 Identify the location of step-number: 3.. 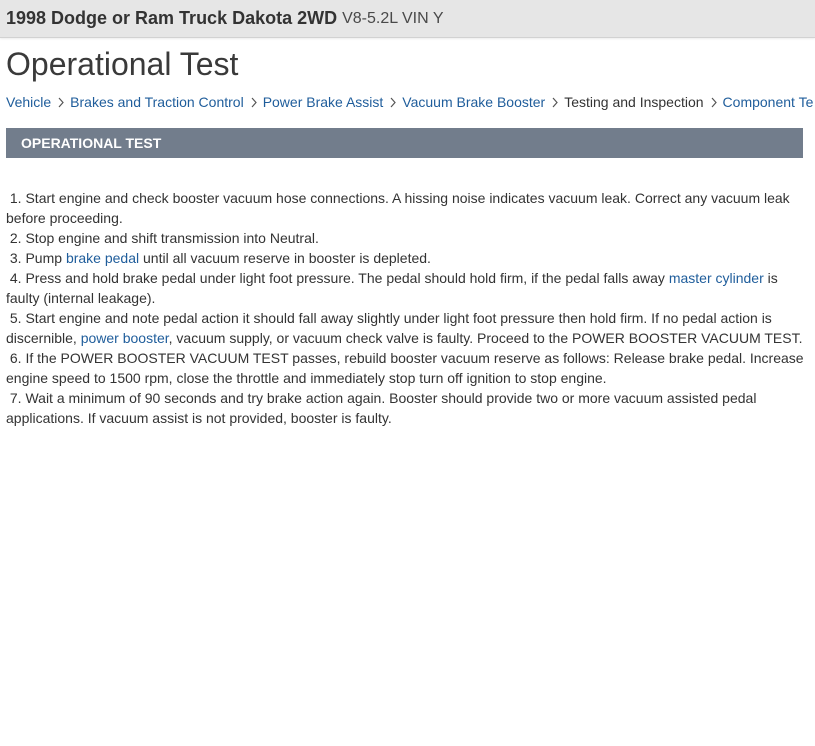
(16, 258).